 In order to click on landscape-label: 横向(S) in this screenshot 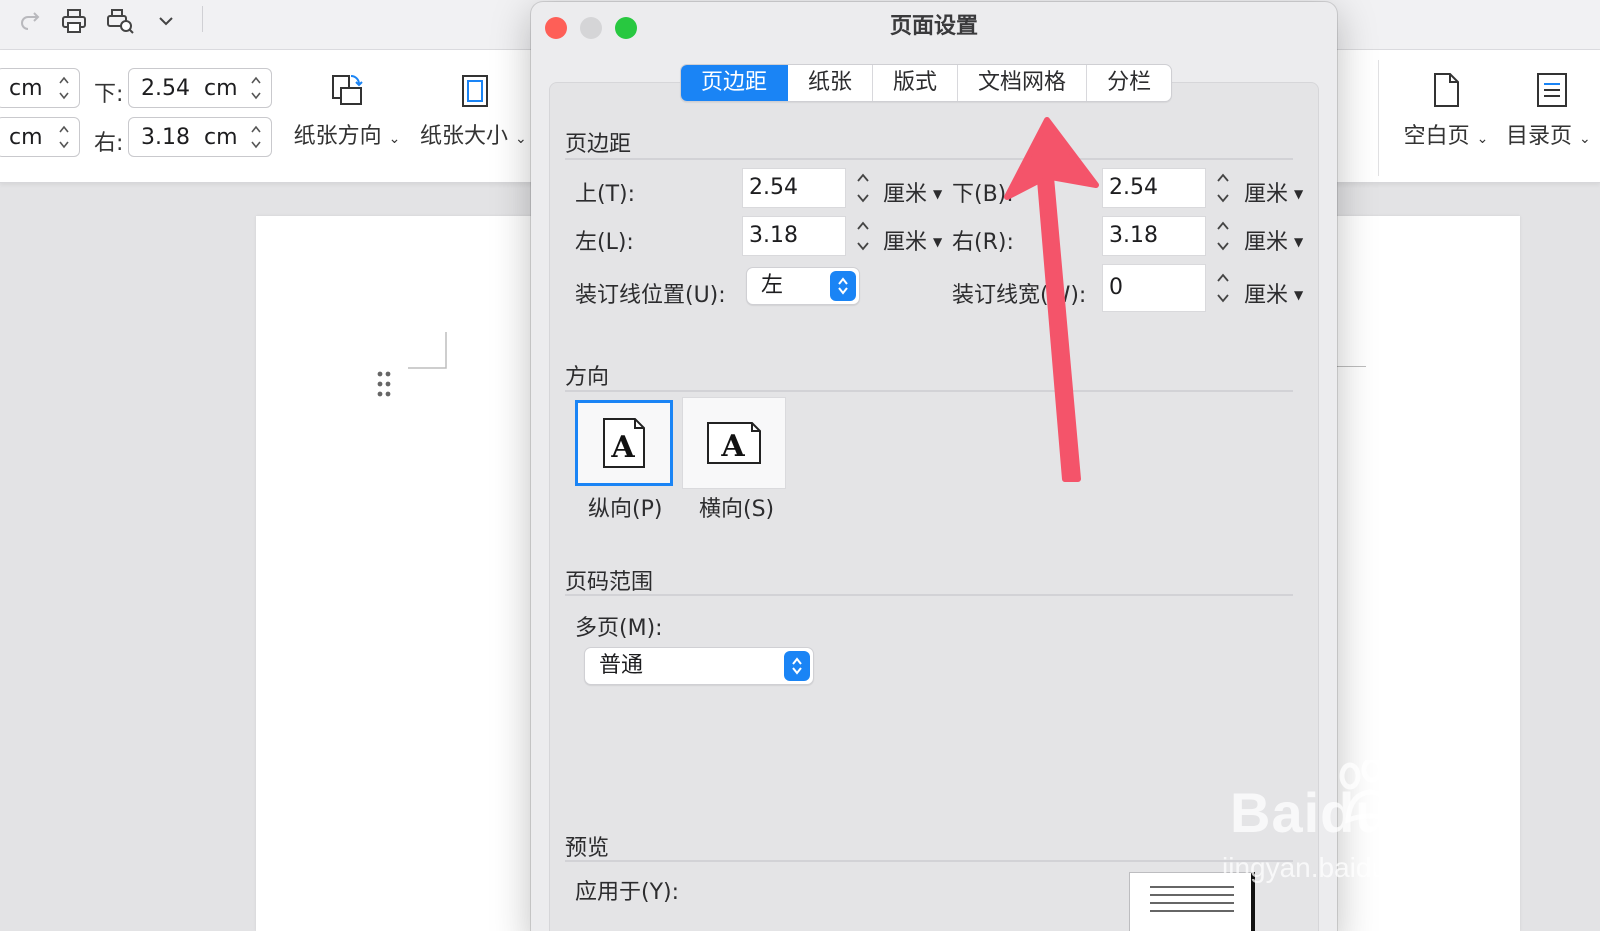, I will do `click(737, 509)`.